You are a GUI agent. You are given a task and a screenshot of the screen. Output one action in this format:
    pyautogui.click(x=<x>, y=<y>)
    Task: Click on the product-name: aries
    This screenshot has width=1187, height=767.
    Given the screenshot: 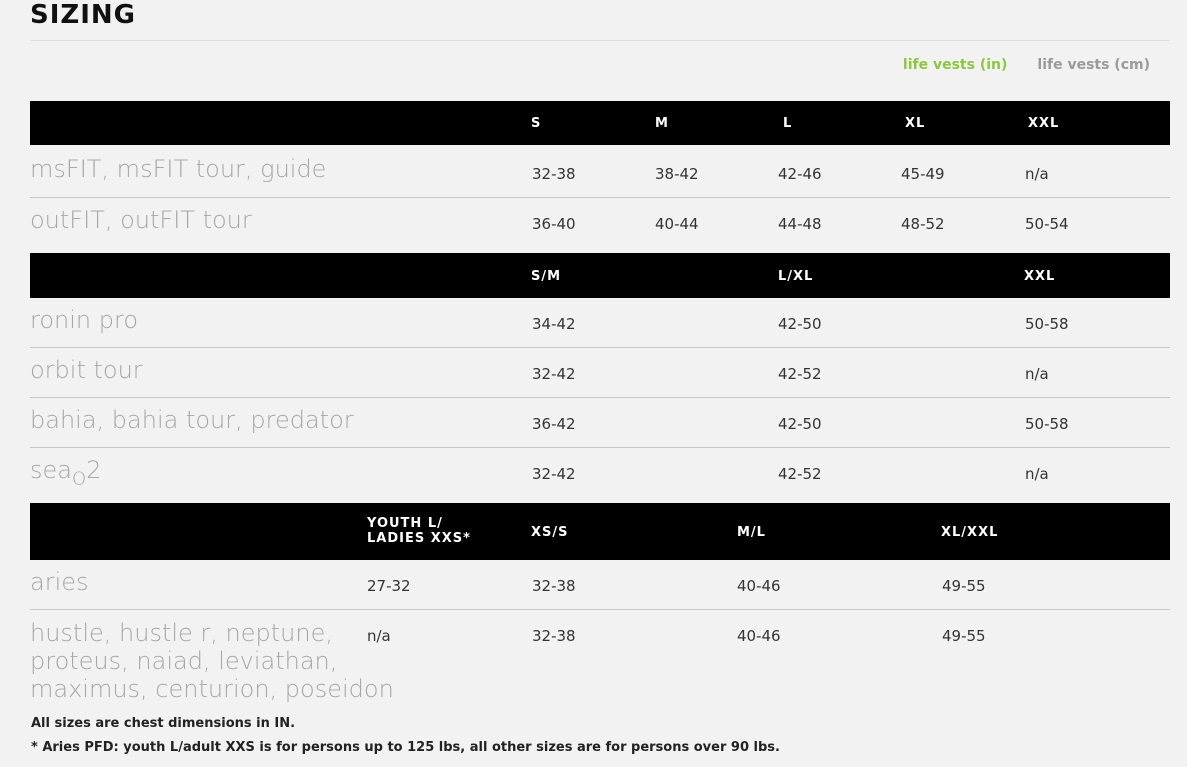 What is the action you would take?
    pyautogui.click(x=59, y=582)
    